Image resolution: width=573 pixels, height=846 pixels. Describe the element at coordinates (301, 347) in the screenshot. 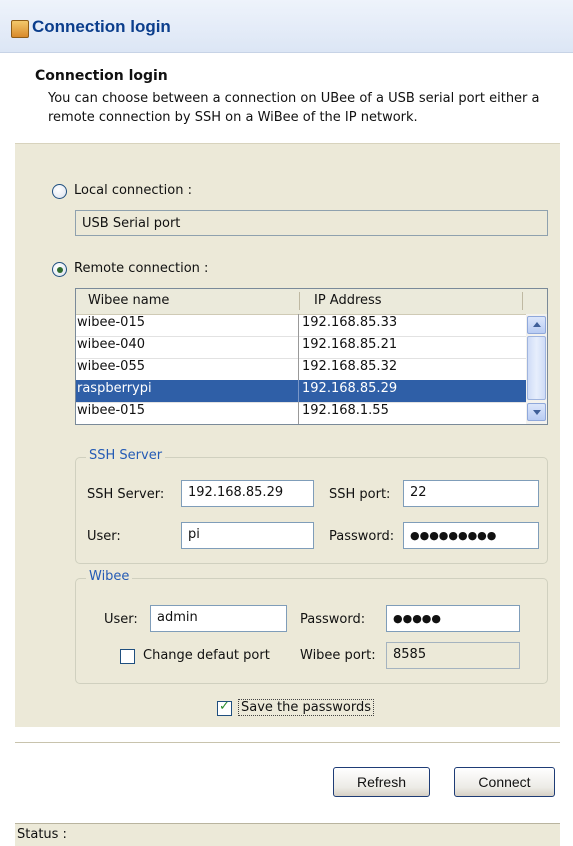

I see `table-row: wibee-040 192.168.85.21` at that location.